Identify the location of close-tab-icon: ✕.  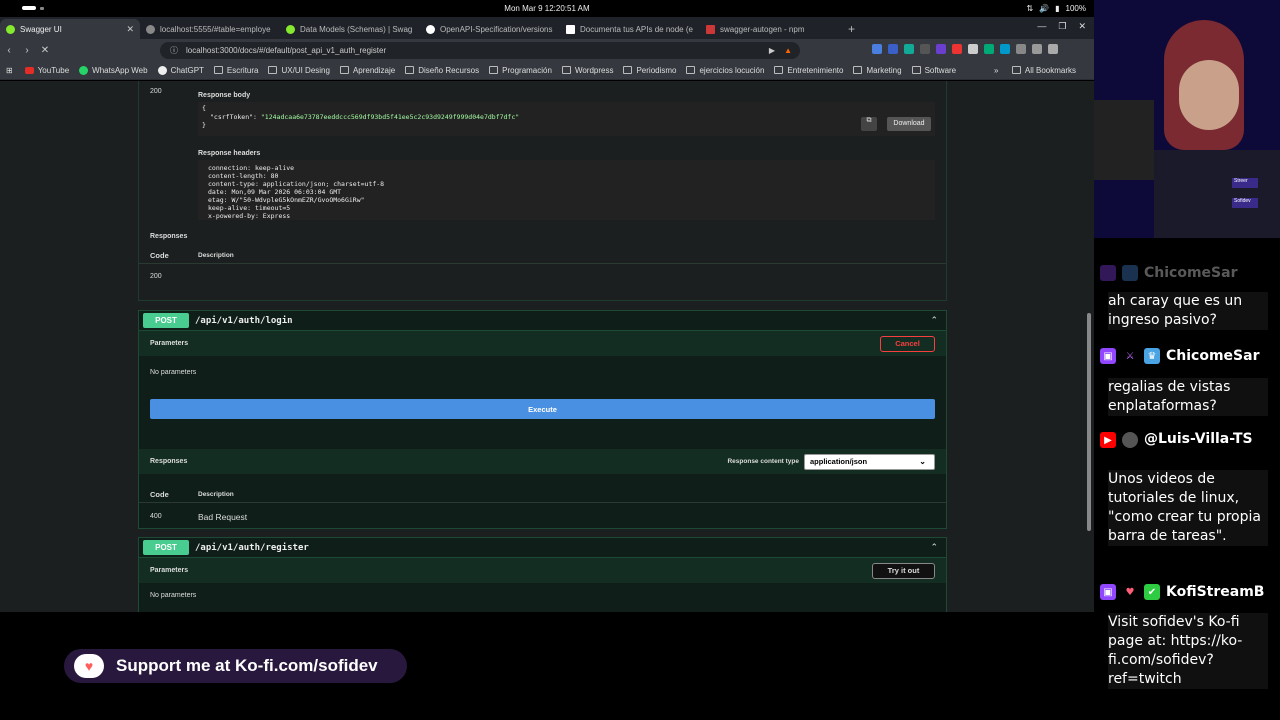
(130, 29).